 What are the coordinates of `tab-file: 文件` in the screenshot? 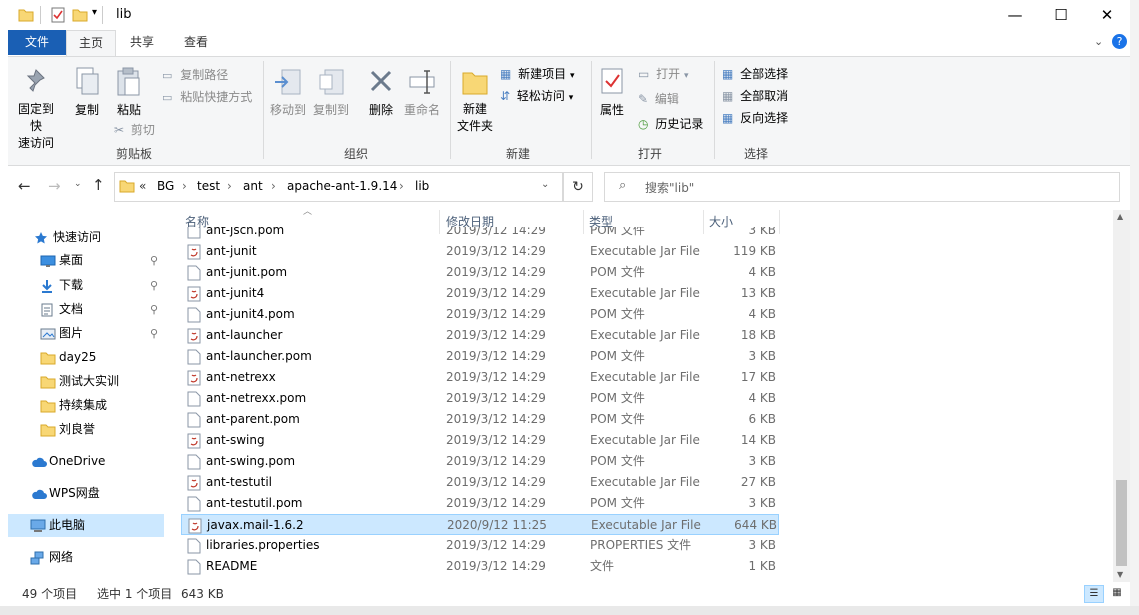 It's located at (37, 42).